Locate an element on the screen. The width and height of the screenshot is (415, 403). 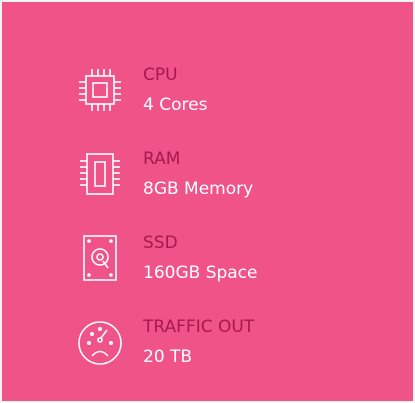
speedometer-icon is located at coordinates (100, 342).